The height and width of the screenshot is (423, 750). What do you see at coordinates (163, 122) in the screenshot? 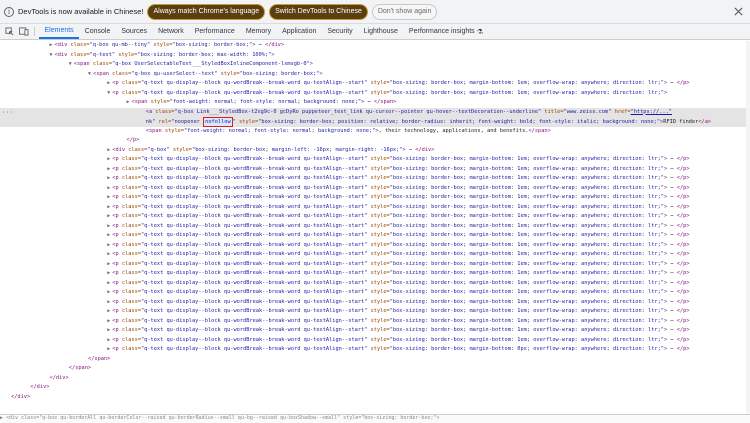
I see `attr-name: rel=` at bounding box center [163, 122].